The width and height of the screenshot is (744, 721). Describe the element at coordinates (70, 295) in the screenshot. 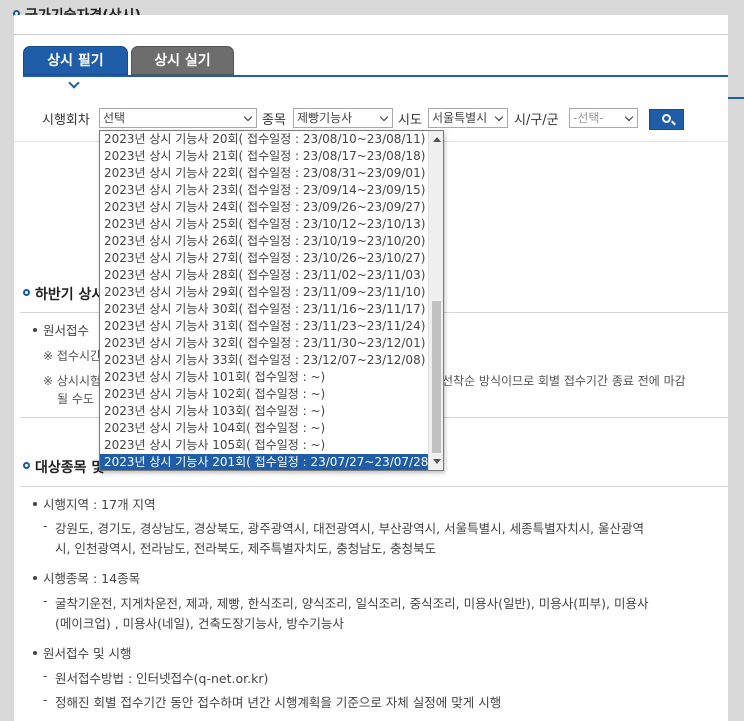

I see `section-title-halfyear: 하반기 상시` at that location.